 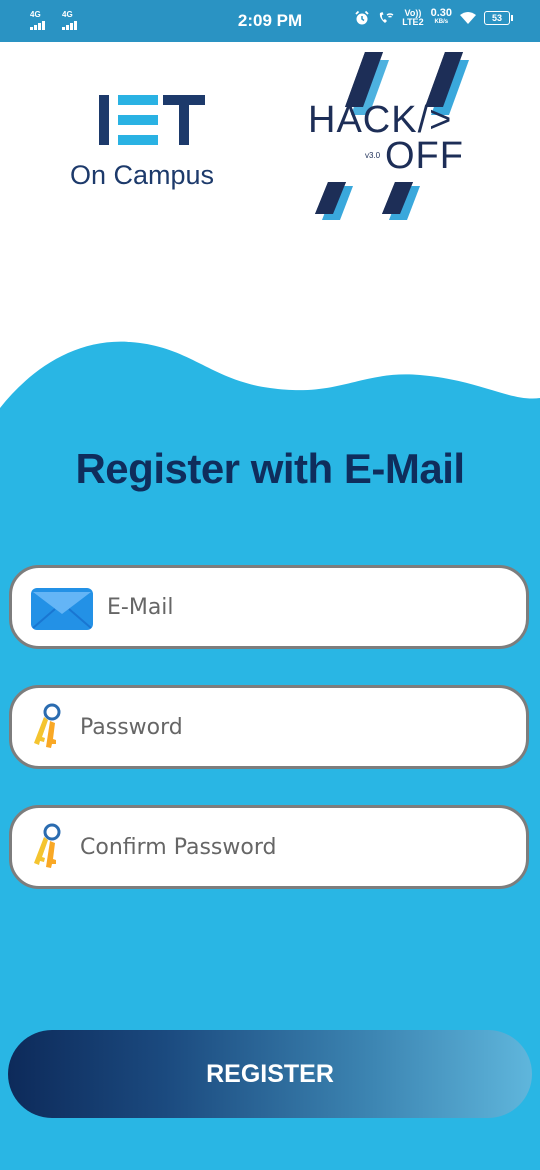 What do you see at coordinates (362, 17) in the screenshot?
I see `alarm-icon` at bounding box center [362, 17].